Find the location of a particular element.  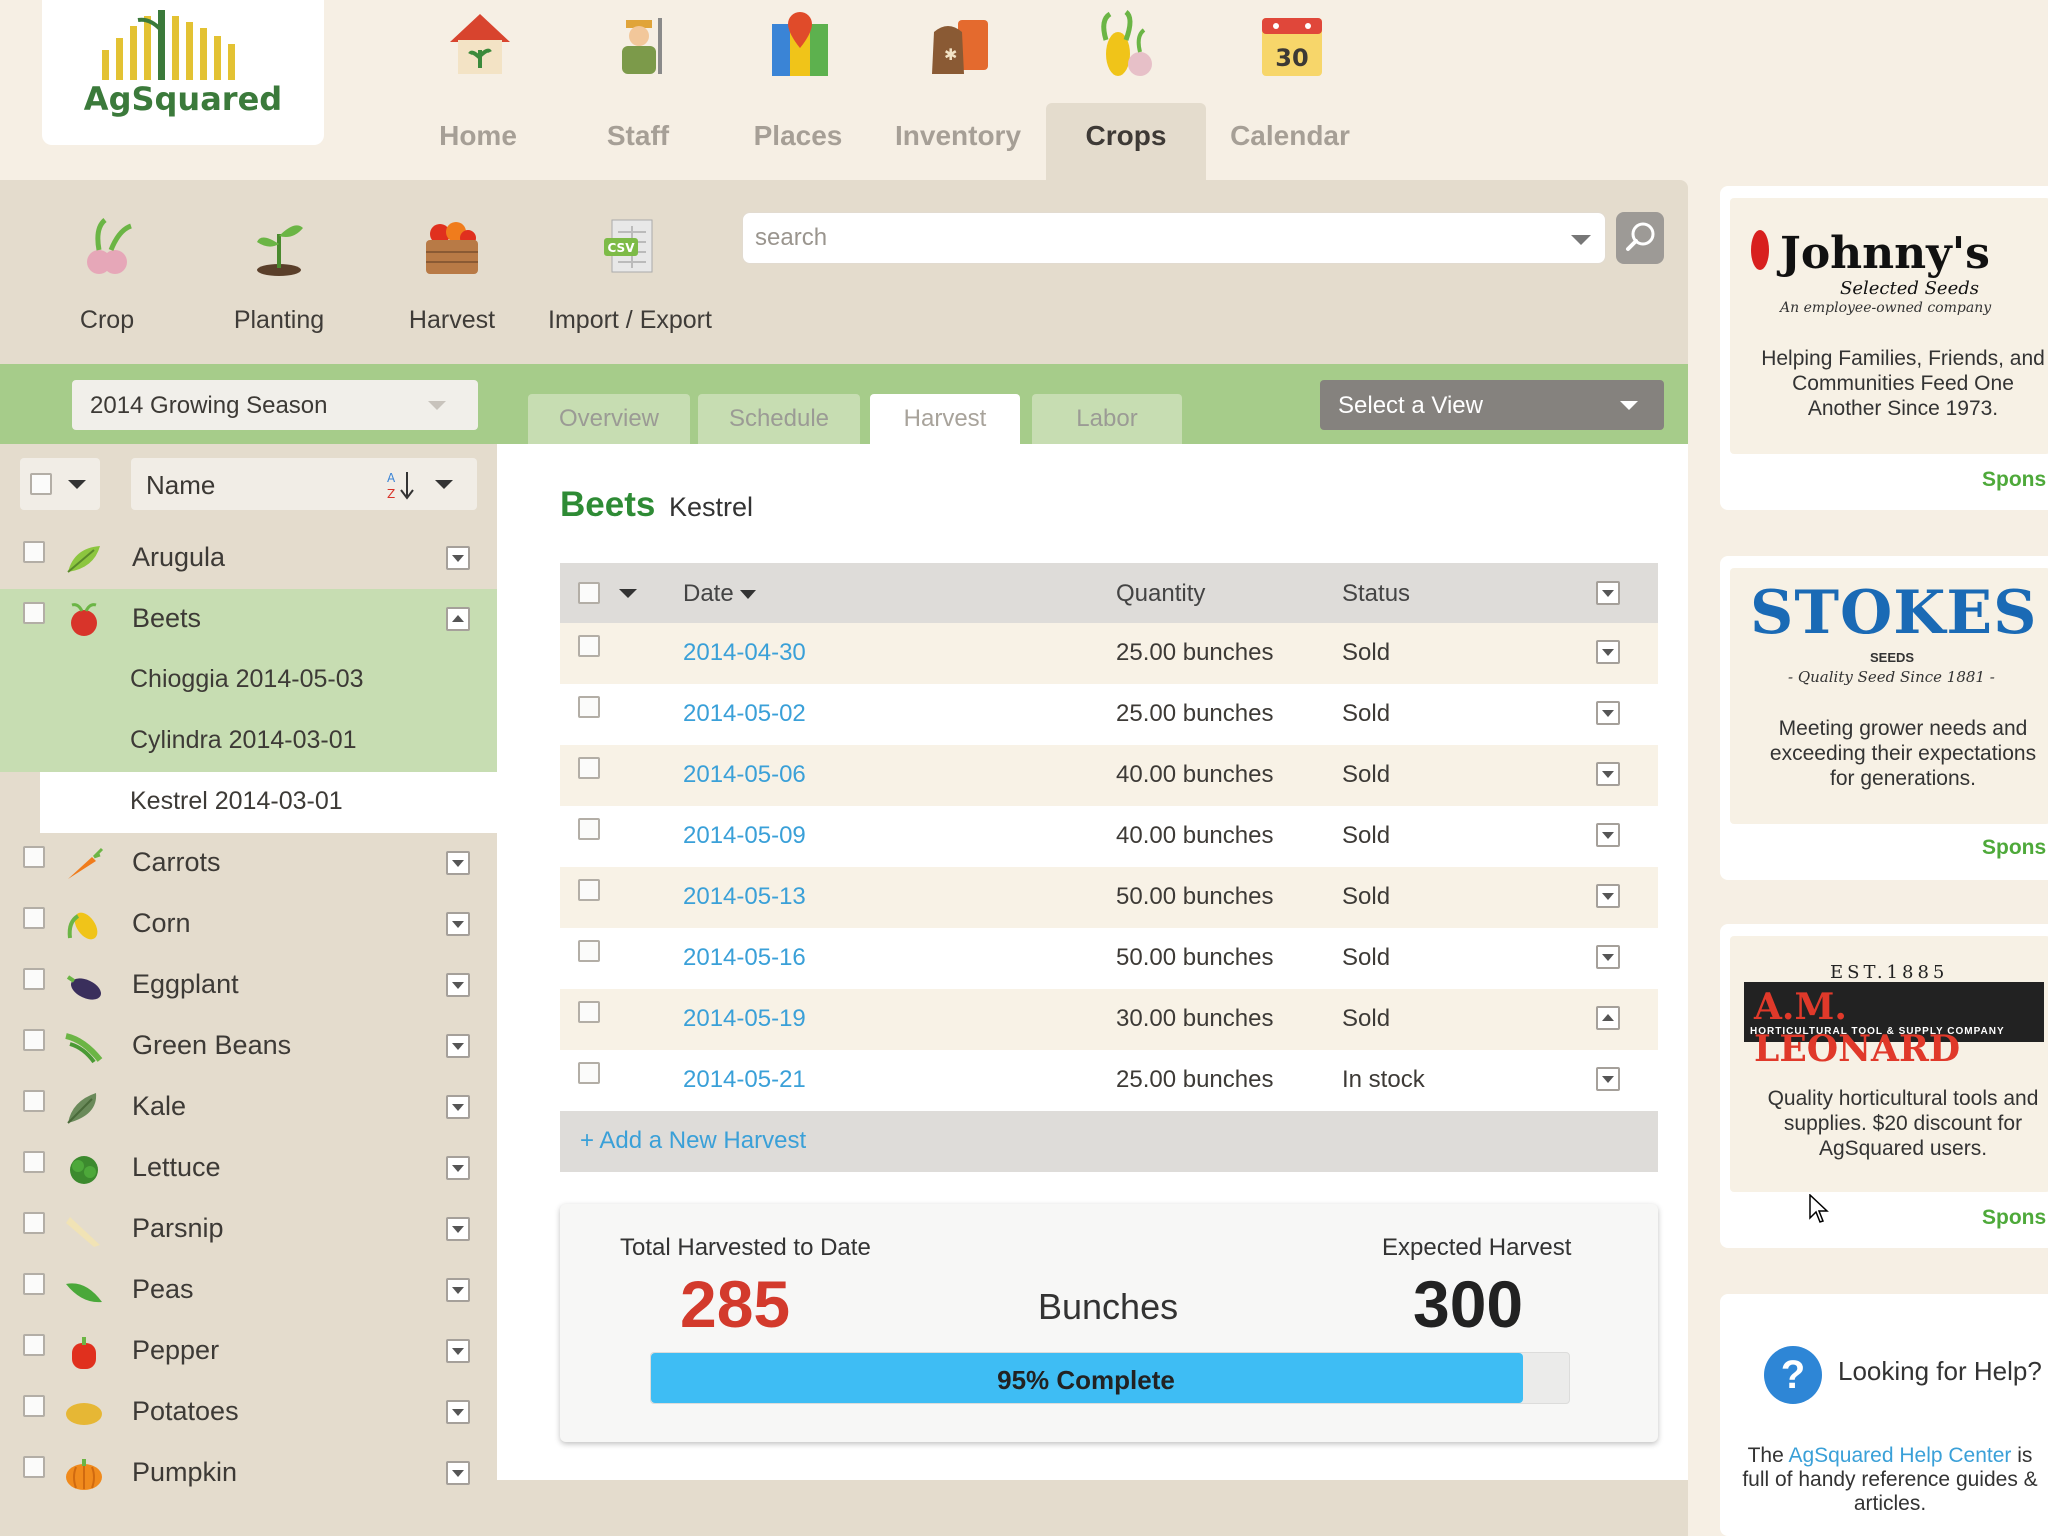

crop-item-green-beans: Green Beans is located at coordinates (248, 1046).